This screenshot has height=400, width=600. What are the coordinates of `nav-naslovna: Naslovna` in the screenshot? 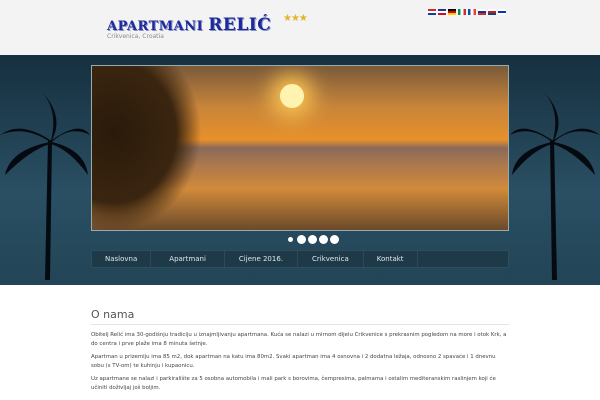 It's located at (122, 259).